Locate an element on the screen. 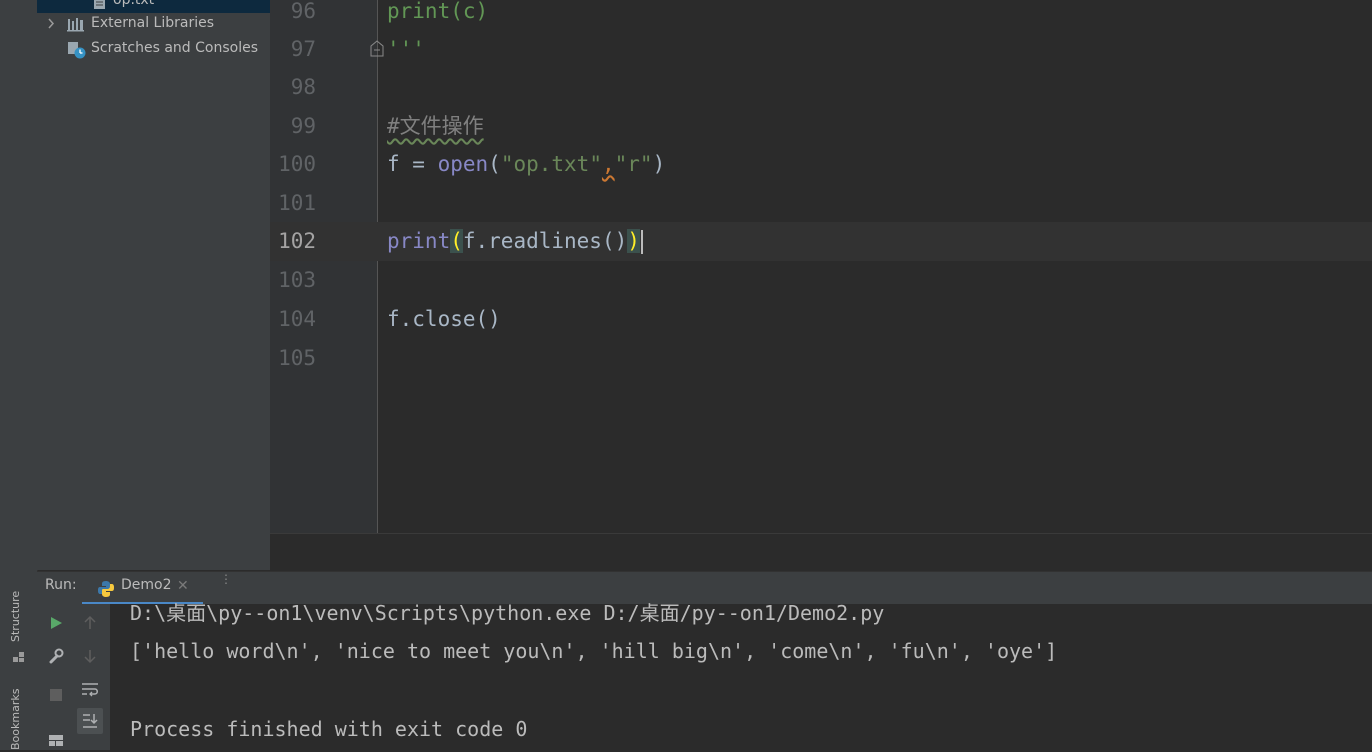 This screenshot has width=1372, height=752. close-icon: ✕ is located at coordinates (183, 586).